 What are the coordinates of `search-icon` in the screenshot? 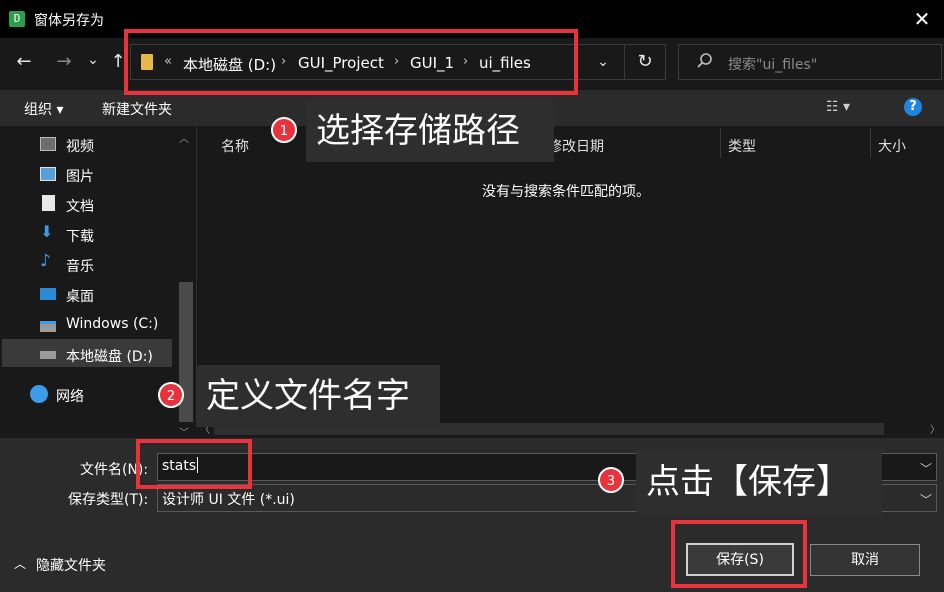 It's located at (704, 60).